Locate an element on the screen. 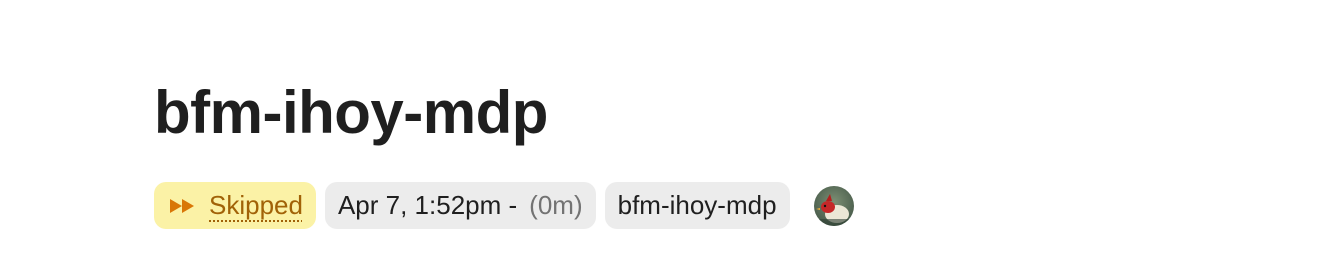 The height and width of the screenshot is (272, 1344). avatar is located at coordinates (833, 205).